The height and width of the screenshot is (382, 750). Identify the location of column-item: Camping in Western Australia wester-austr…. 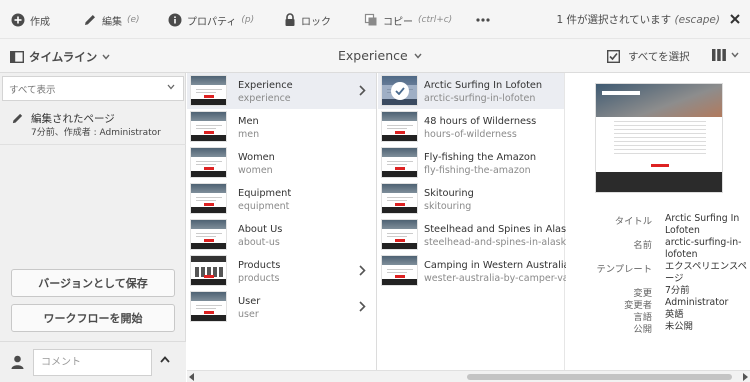
(476, 271).